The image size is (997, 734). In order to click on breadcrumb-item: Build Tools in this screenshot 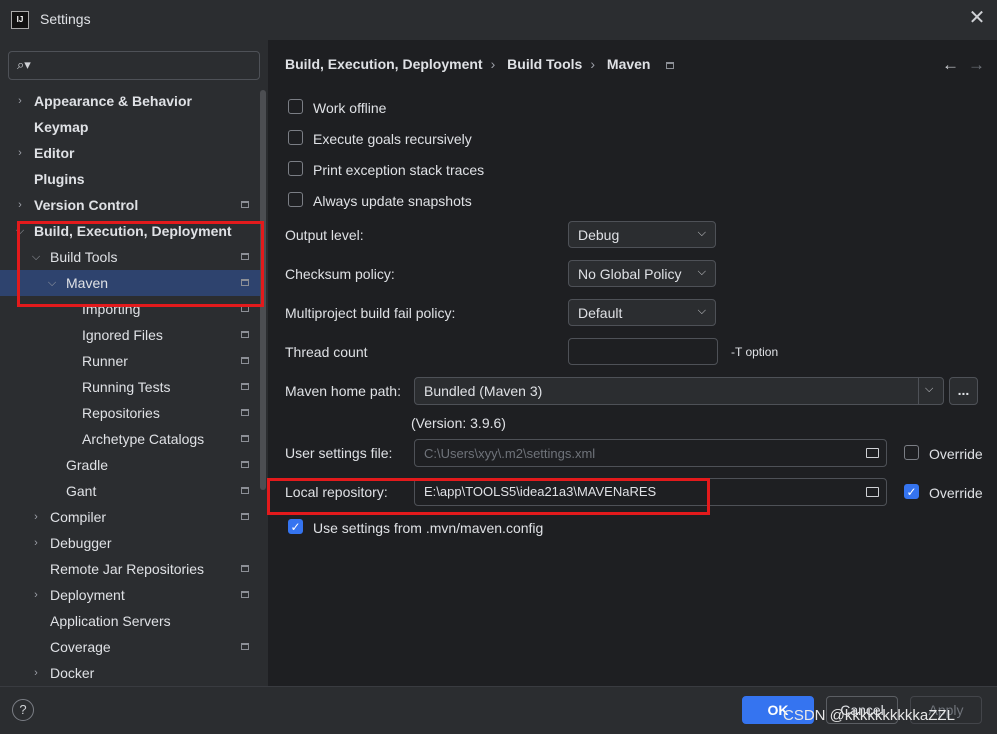, I will do `click(544, 64)`.